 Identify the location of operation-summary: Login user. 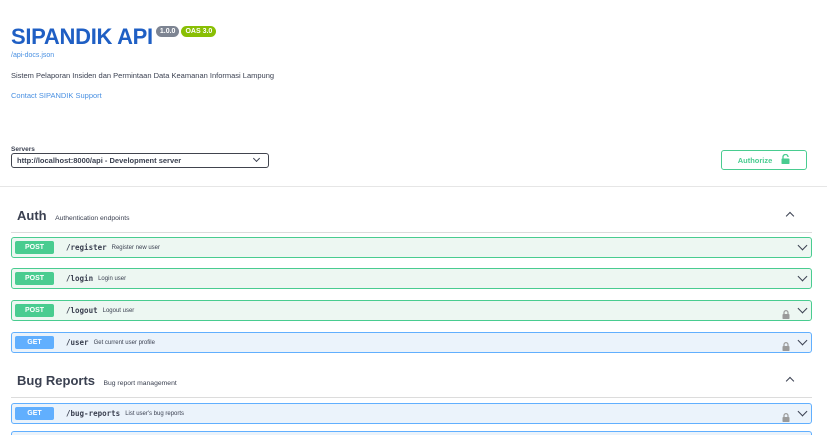
(112, 278).